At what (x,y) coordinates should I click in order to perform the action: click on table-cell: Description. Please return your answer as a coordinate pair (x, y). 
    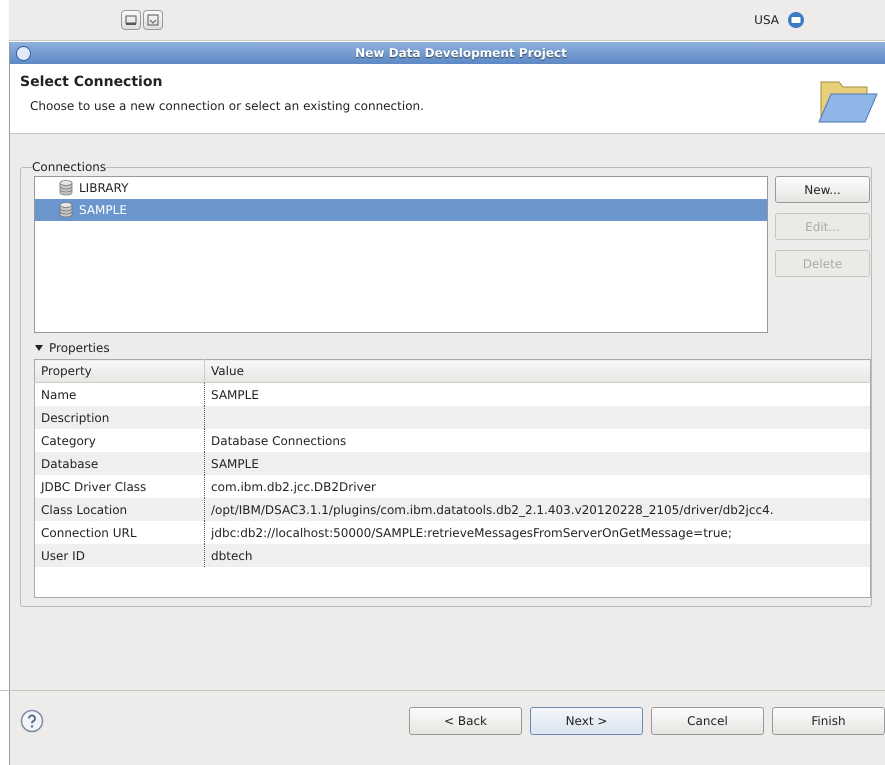
    Looking at the image, I should click on (119, 417).